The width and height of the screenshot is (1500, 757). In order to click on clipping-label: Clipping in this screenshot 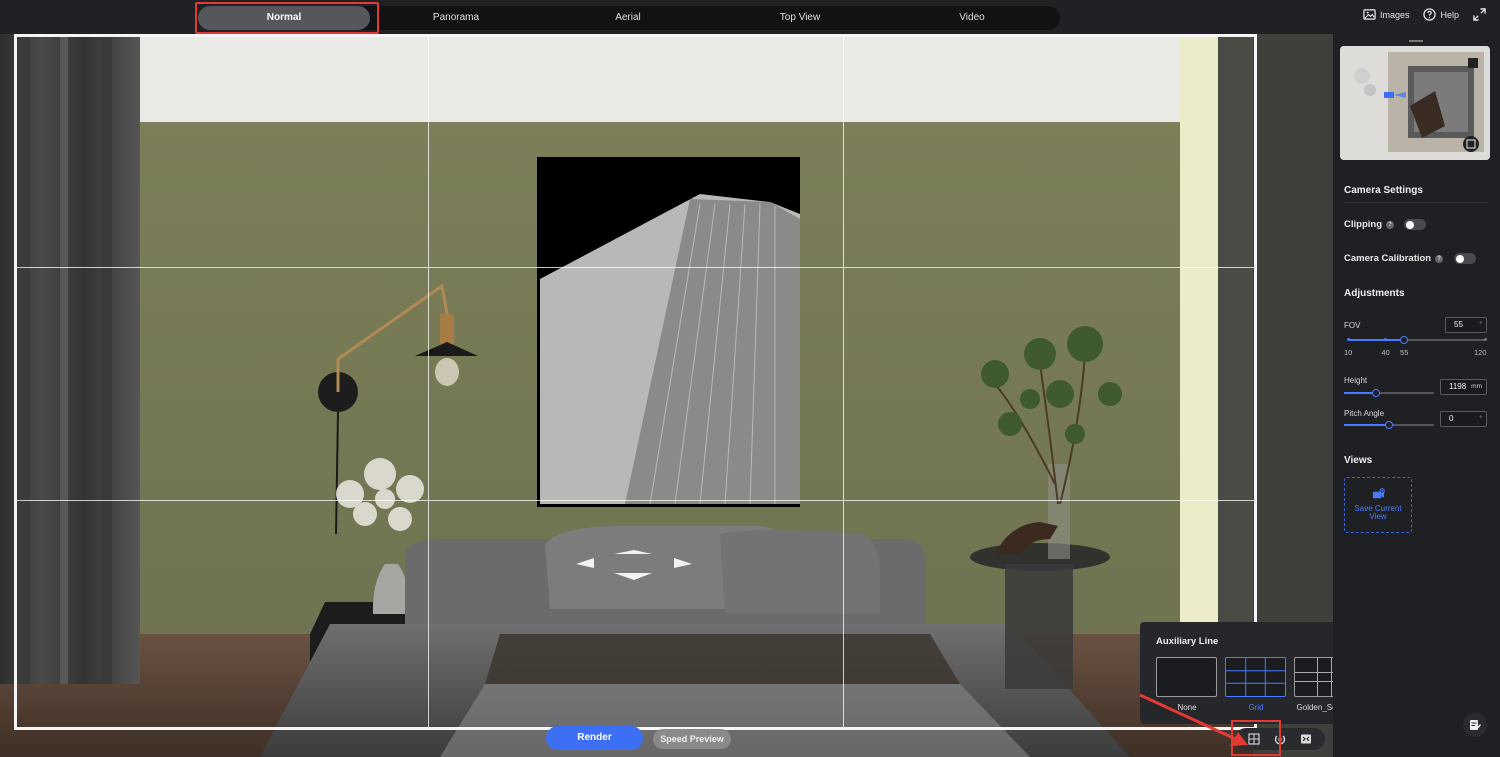, I will do `click(1363, 224)`.